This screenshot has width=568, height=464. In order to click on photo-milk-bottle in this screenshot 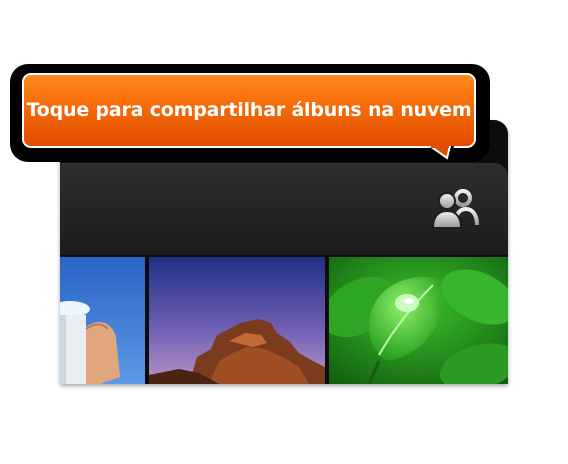, I will do `click(102, 320)`.